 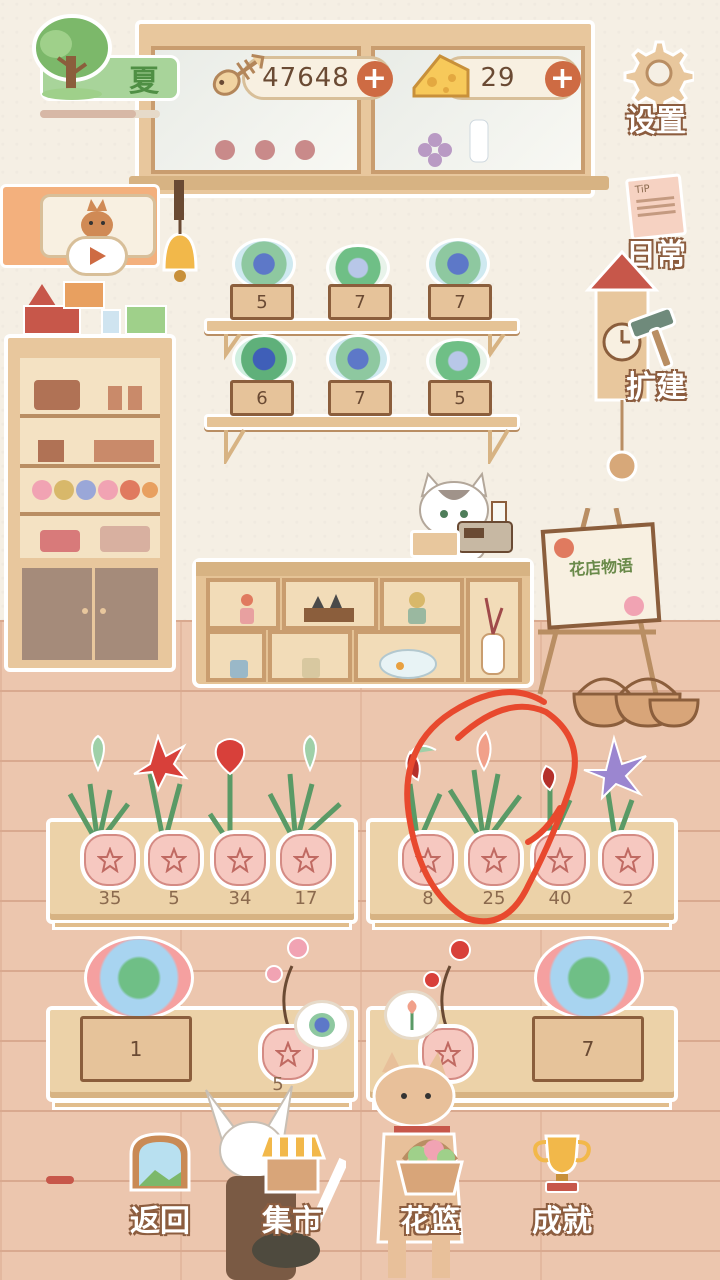 I want to click on basket-button: 花篮, so click(x=430, y=1185).